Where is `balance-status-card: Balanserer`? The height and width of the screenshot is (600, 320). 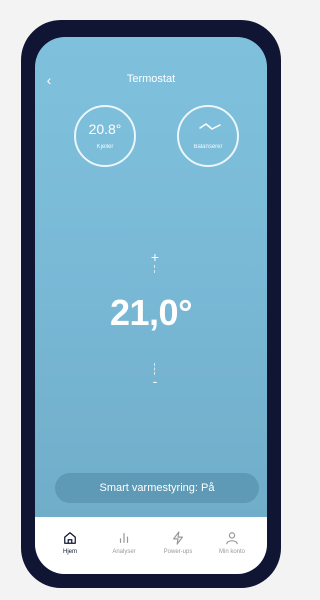 balance-status-card: Balanserer is located at coordinates (208, 136).